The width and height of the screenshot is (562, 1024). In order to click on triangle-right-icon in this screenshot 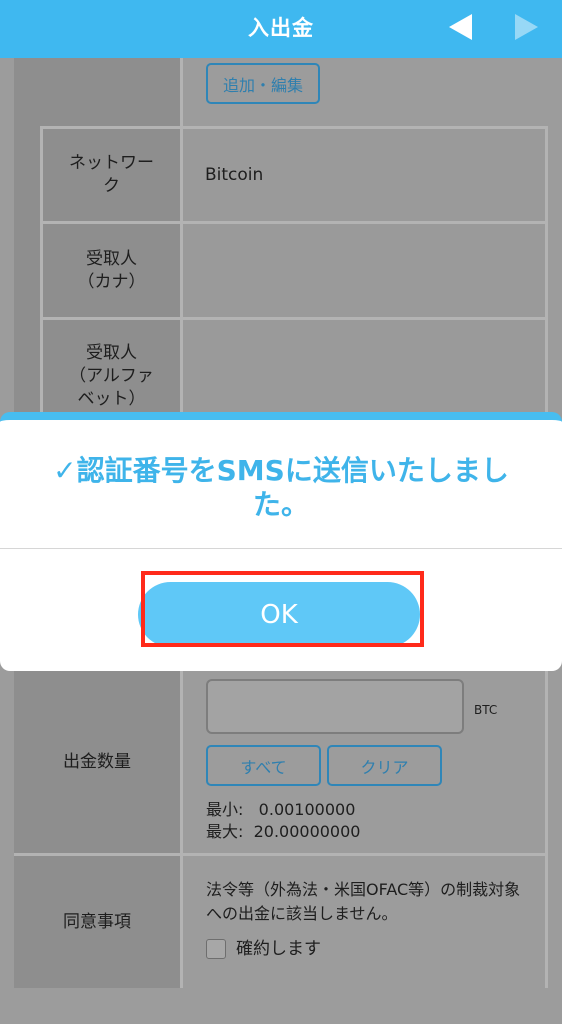, I will do `click(526, 27)`.